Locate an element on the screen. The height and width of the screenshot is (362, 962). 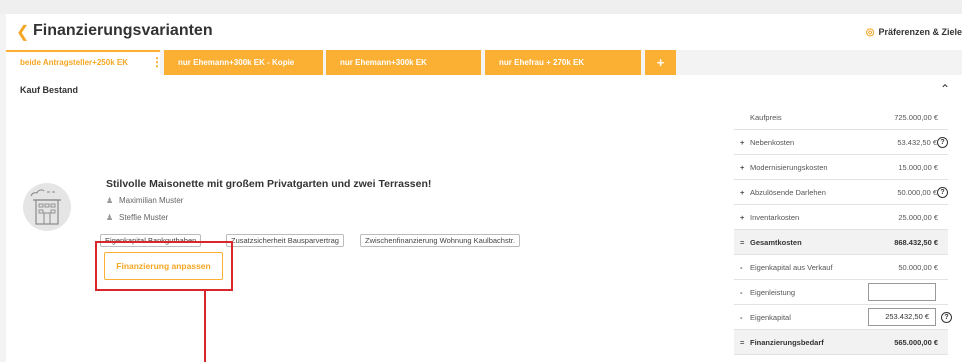
summary-row-inventar: + Inventarkosten 25.000,00 € is located at coordinates (841, 217).